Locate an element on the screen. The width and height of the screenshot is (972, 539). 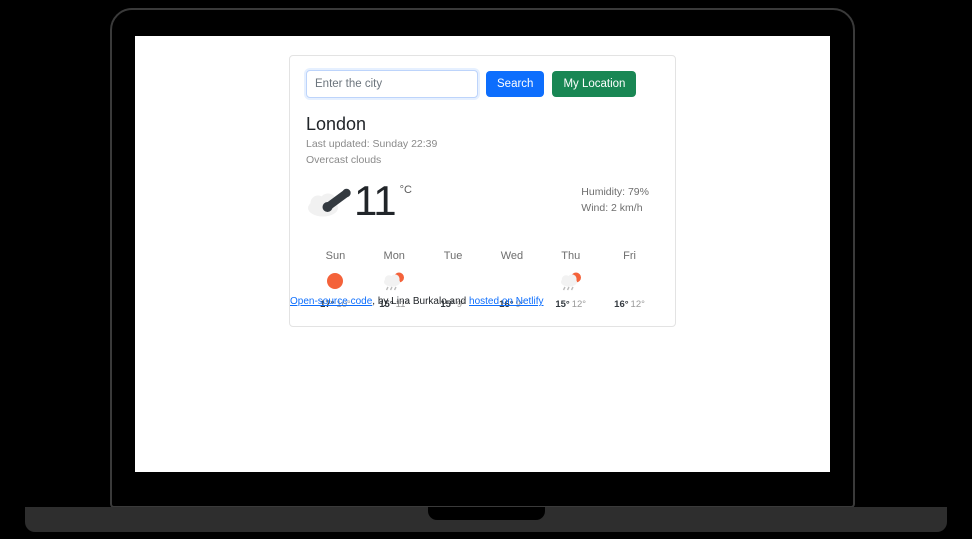
search-button: Search is located at coordinates (515, 84).